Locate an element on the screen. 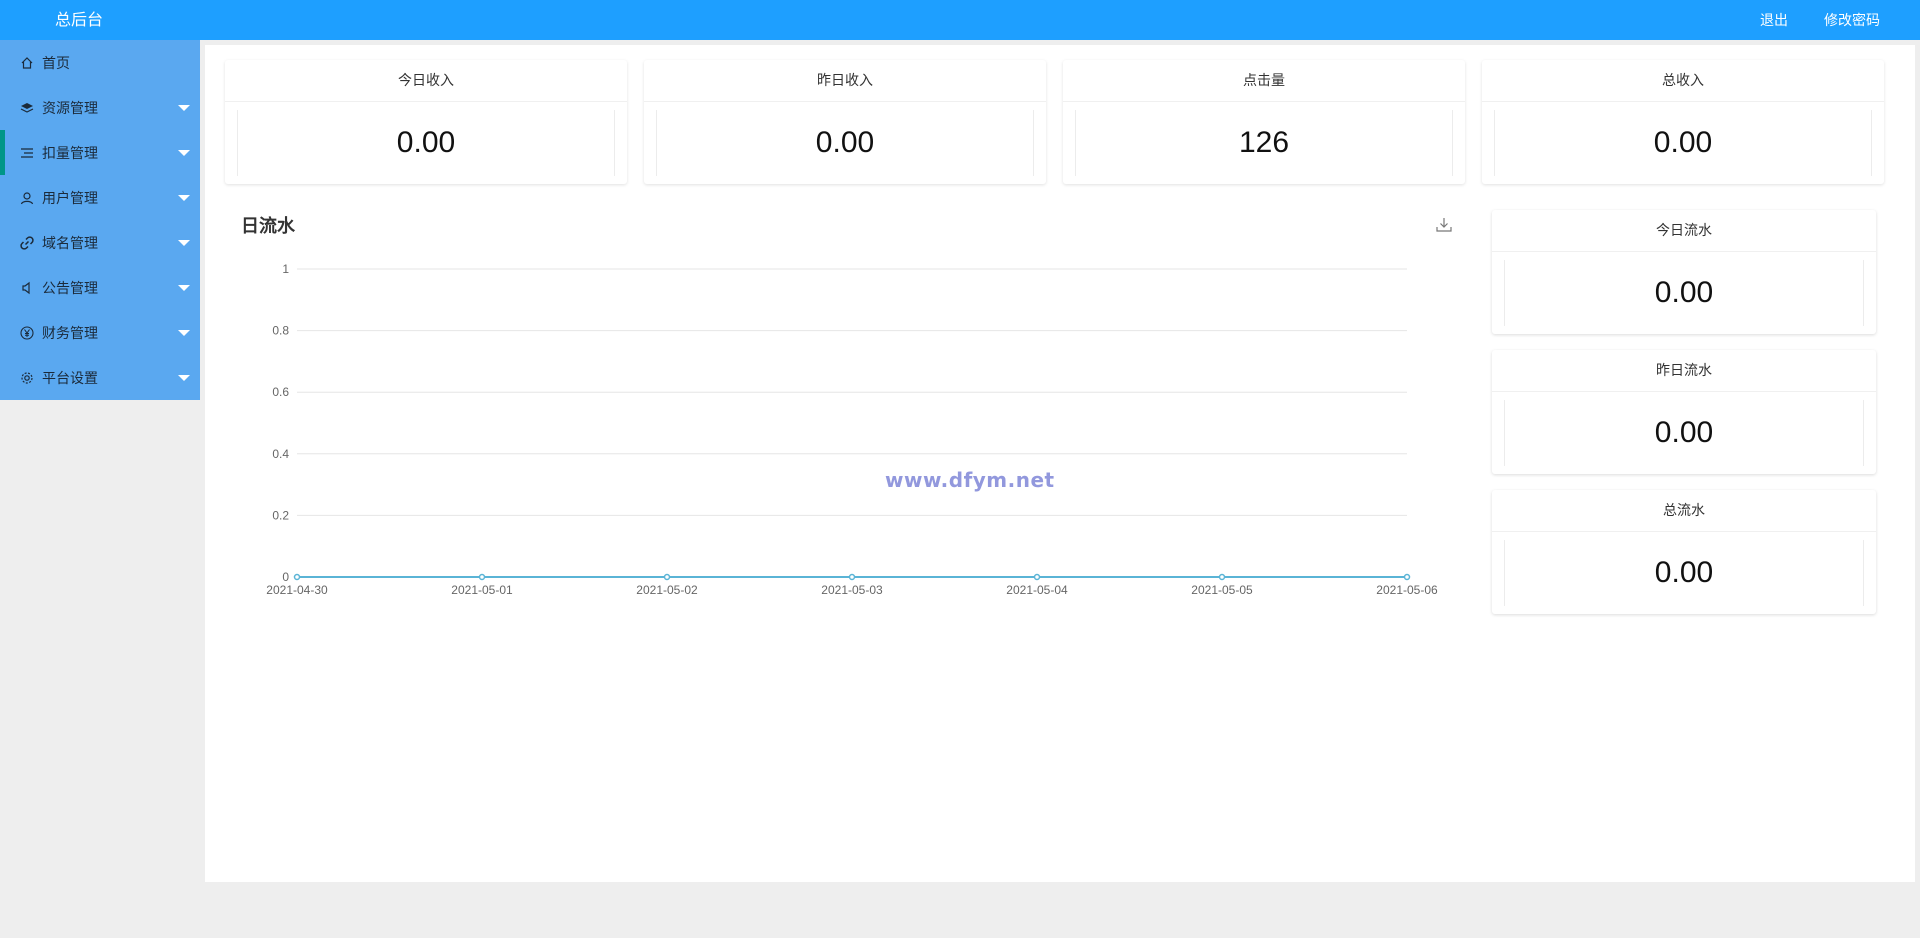 The width and height of the screenshot is (1920, 938). home-icon is located at coordinates (27, 63).